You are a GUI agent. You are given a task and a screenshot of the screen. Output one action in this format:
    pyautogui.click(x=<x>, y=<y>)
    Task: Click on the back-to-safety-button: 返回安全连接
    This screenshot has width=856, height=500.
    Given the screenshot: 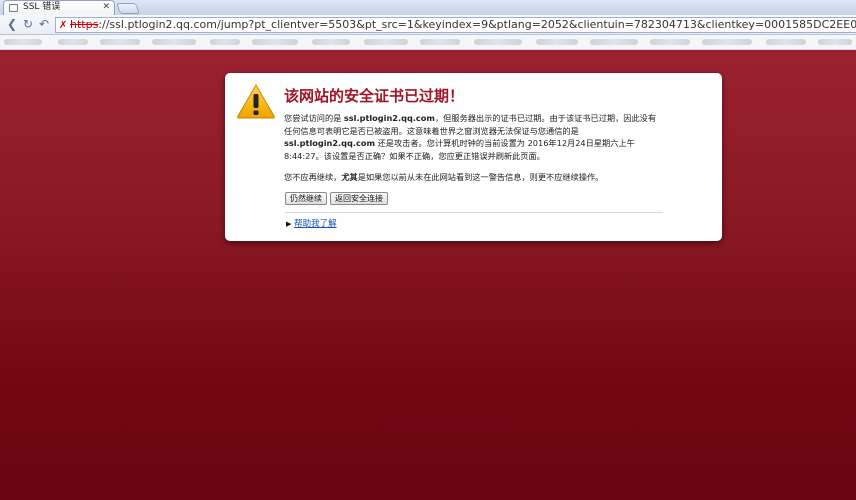 What is the action you would take?
    pyautogui.click(x=359, y=198)
    